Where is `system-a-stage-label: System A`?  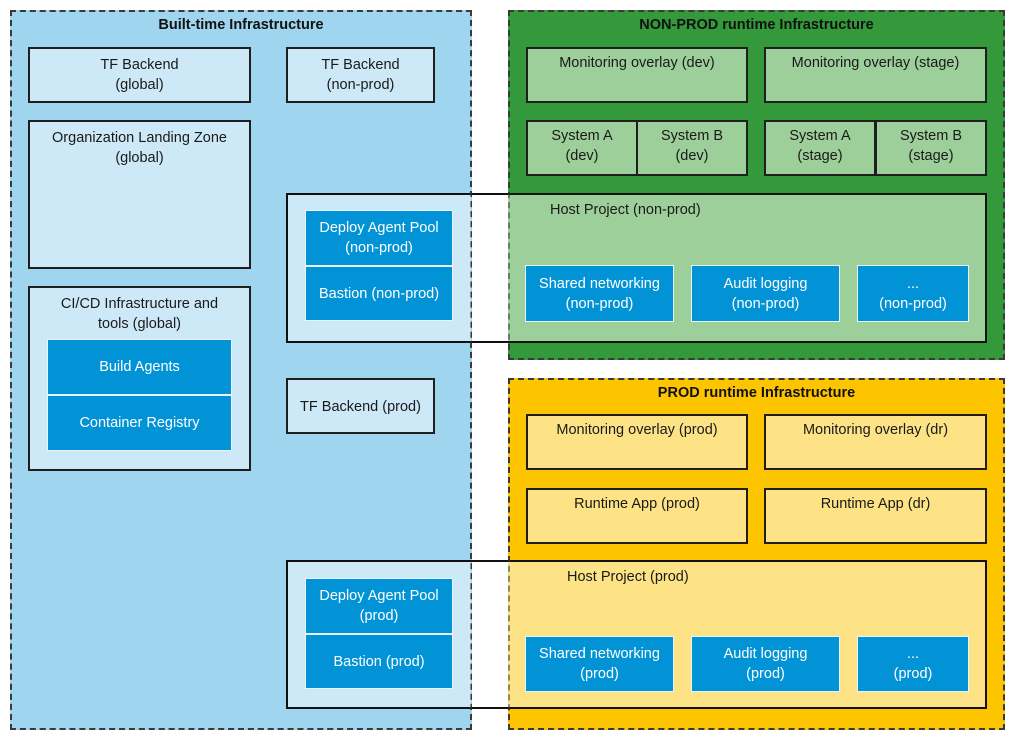 system-a-stage-label: System A is located at coordinates (820, 136).